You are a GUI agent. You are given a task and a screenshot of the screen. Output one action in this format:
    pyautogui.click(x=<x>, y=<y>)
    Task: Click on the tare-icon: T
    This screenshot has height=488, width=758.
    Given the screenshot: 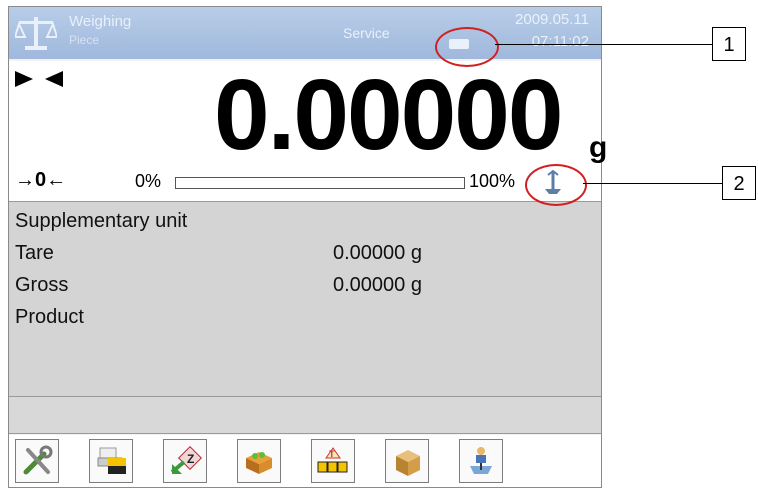 What is the action you would take?
    pyautogui.click(x=332, y=460)
    